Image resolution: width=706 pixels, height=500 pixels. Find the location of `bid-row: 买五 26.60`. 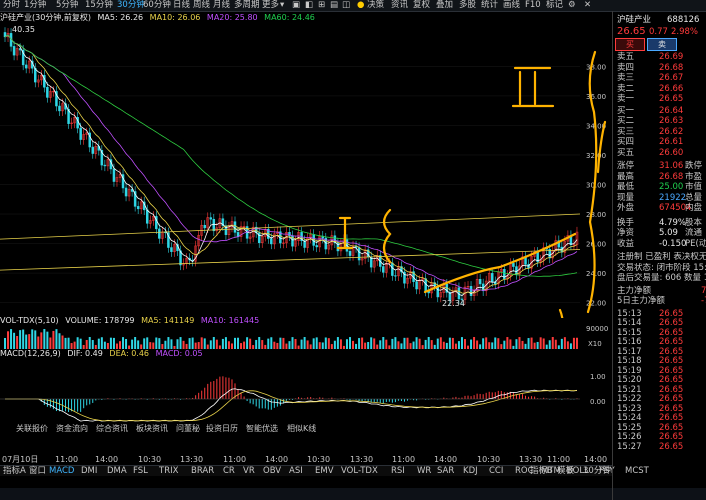

bid-row: 买五 26.60 is located at coordinates (660, 153).